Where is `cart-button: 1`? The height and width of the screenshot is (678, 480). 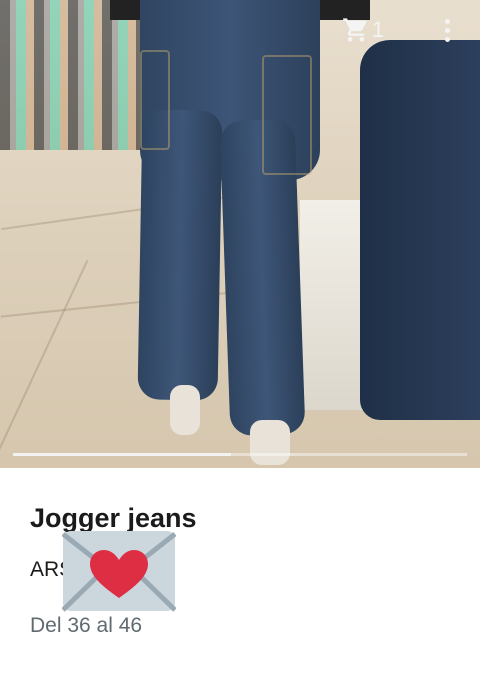
cart-button: 1 is located at coordinates (368, 30).